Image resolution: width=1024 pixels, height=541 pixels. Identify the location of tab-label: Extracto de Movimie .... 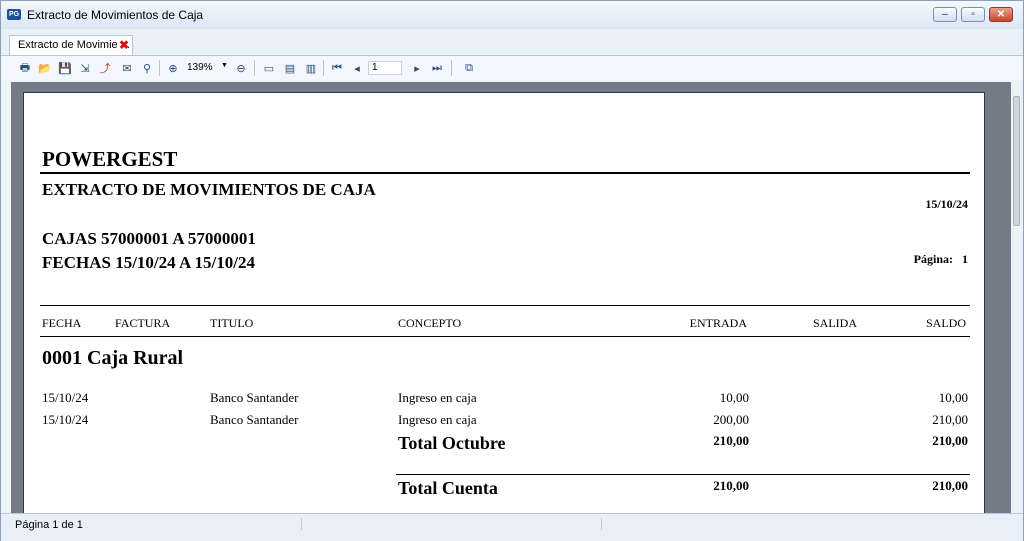
(74, 45).